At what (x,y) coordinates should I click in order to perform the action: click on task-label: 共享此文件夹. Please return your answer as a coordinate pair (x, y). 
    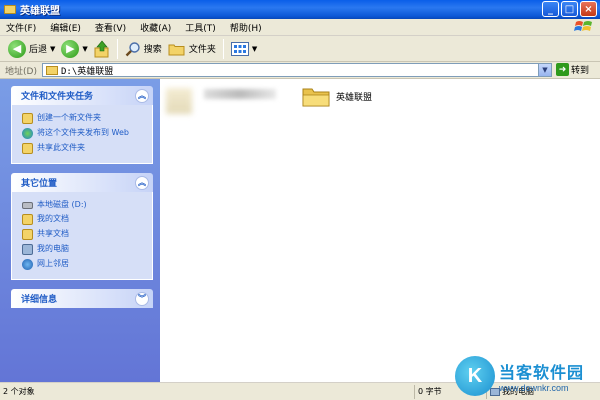
    Looking at the image, I should click on (61, 147).